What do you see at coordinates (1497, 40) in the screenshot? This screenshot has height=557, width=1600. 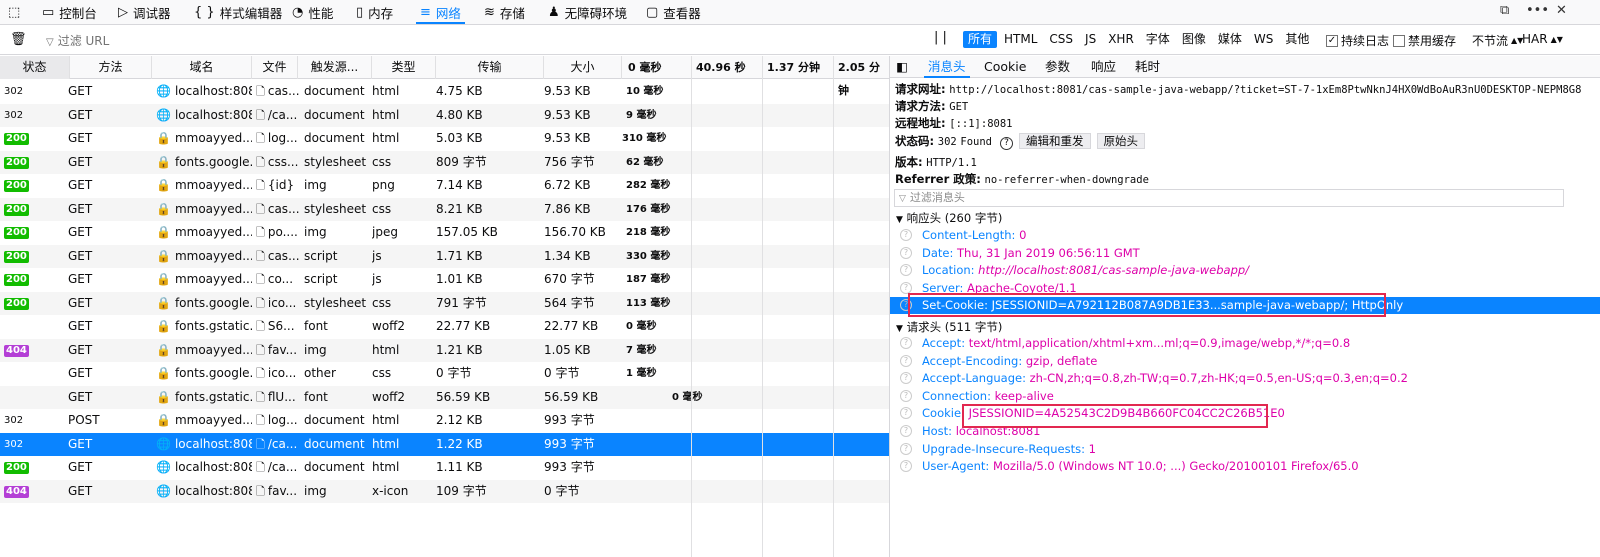 I see `throttle-select: 不节流 ▲▼` at bounding box center [1497, 40].